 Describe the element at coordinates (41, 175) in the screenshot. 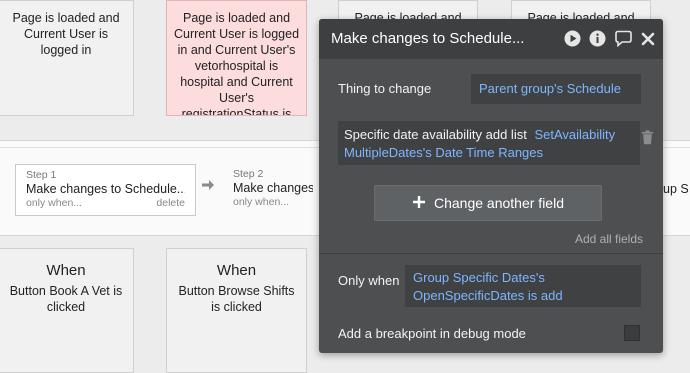

I see `step-label: Step 1` at that location.